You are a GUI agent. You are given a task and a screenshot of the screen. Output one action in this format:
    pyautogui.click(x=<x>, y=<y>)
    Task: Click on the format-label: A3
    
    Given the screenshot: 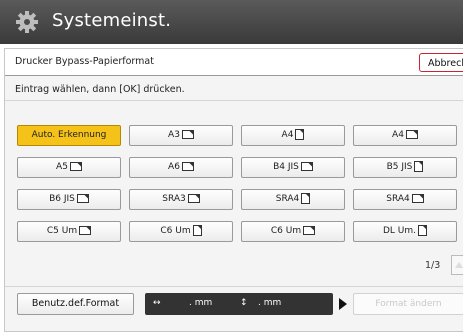 What is the action you would take?
    pyautogui.click(x=174, y=135)
    